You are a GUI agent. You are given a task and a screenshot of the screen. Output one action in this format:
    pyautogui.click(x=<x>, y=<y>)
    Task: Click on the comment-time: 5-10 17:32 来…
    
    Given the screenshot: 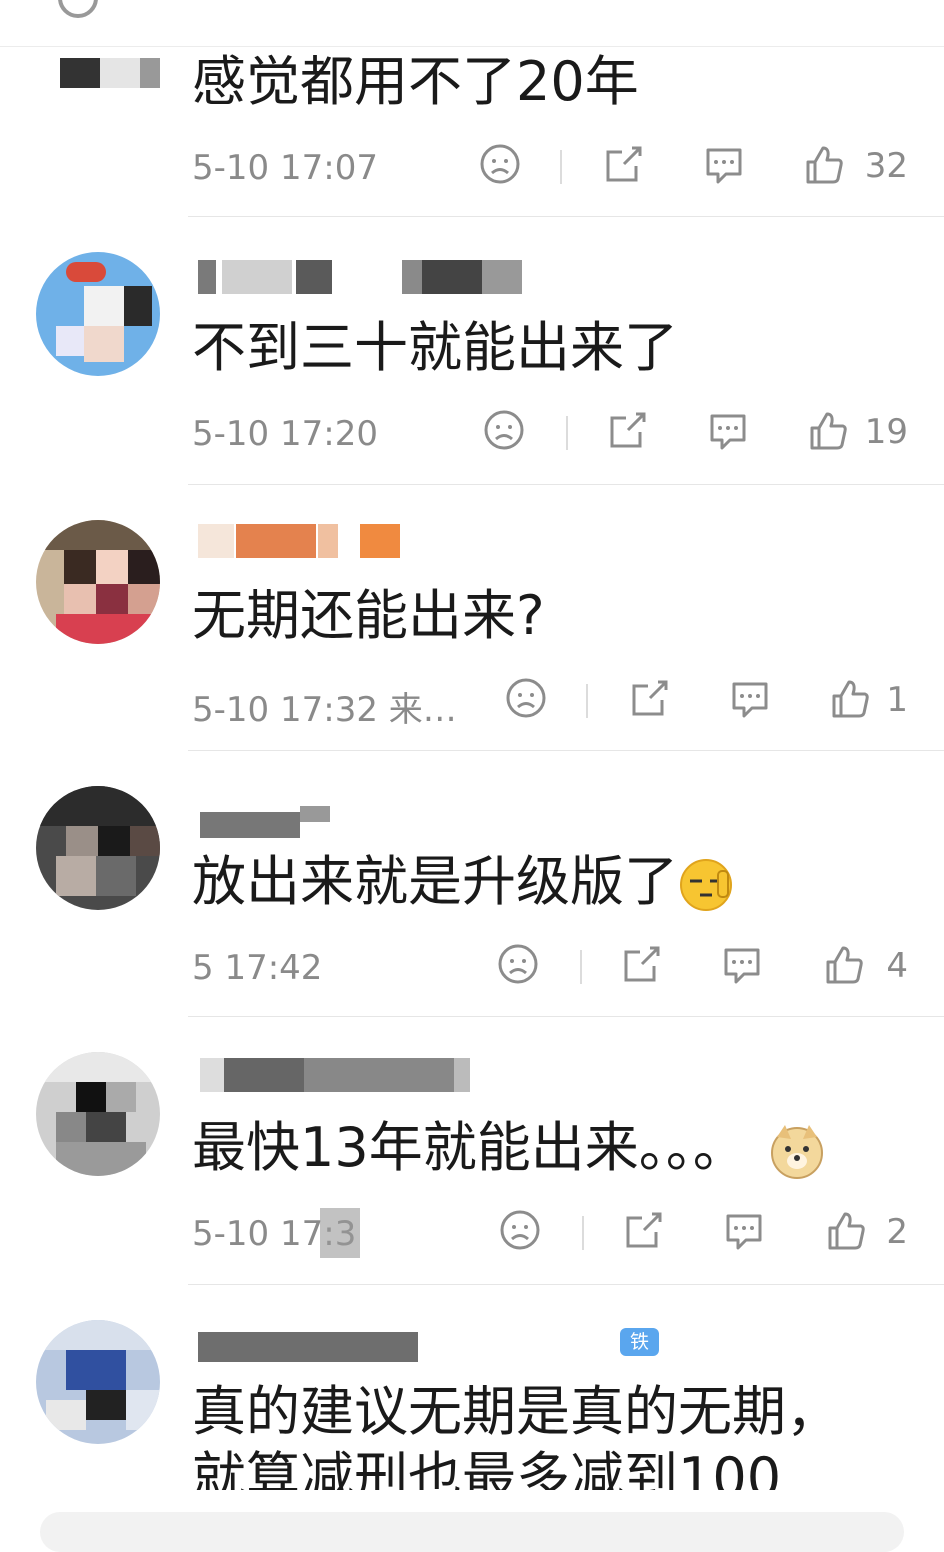 What is the action you would take?
    pyautogui.click(x=324, y=710)
    